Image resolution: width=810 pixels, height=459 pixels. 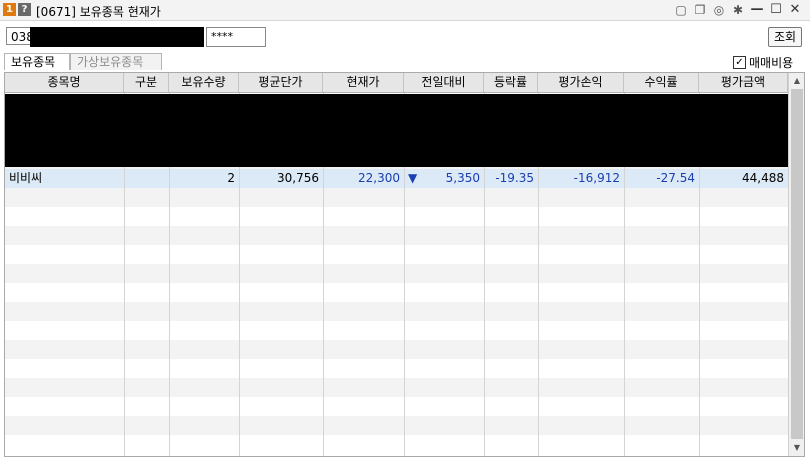 What do you see at coordinates (26, 178) in the screenshot?
I see `cell-name: 비비씨` at bounding box center [26, 178].